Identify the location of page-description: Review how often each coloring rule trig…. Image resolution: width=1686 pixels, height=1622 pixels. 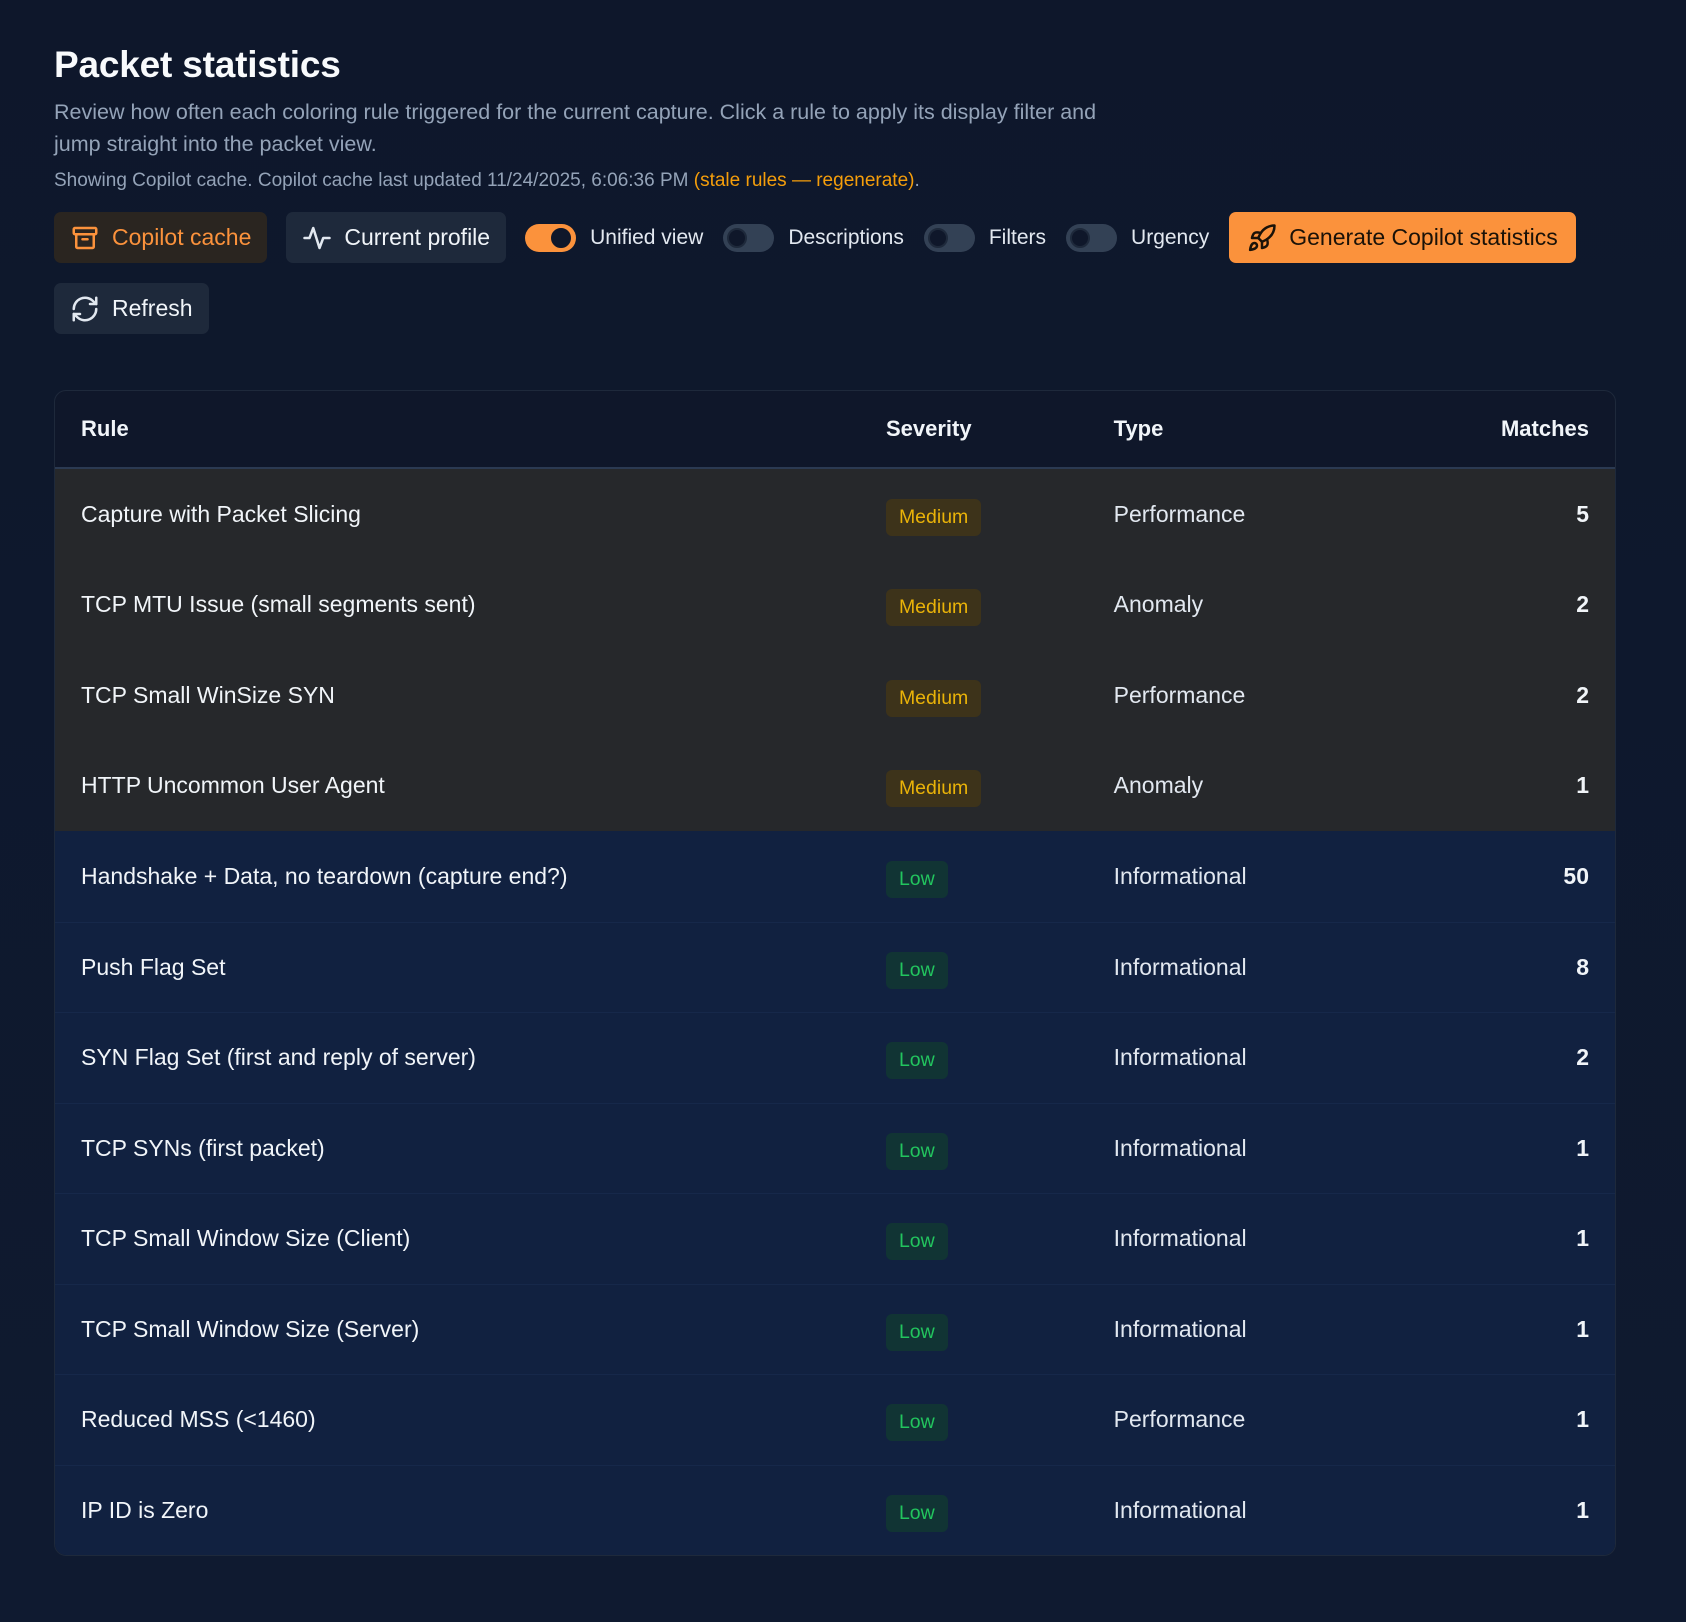
(575, 128).